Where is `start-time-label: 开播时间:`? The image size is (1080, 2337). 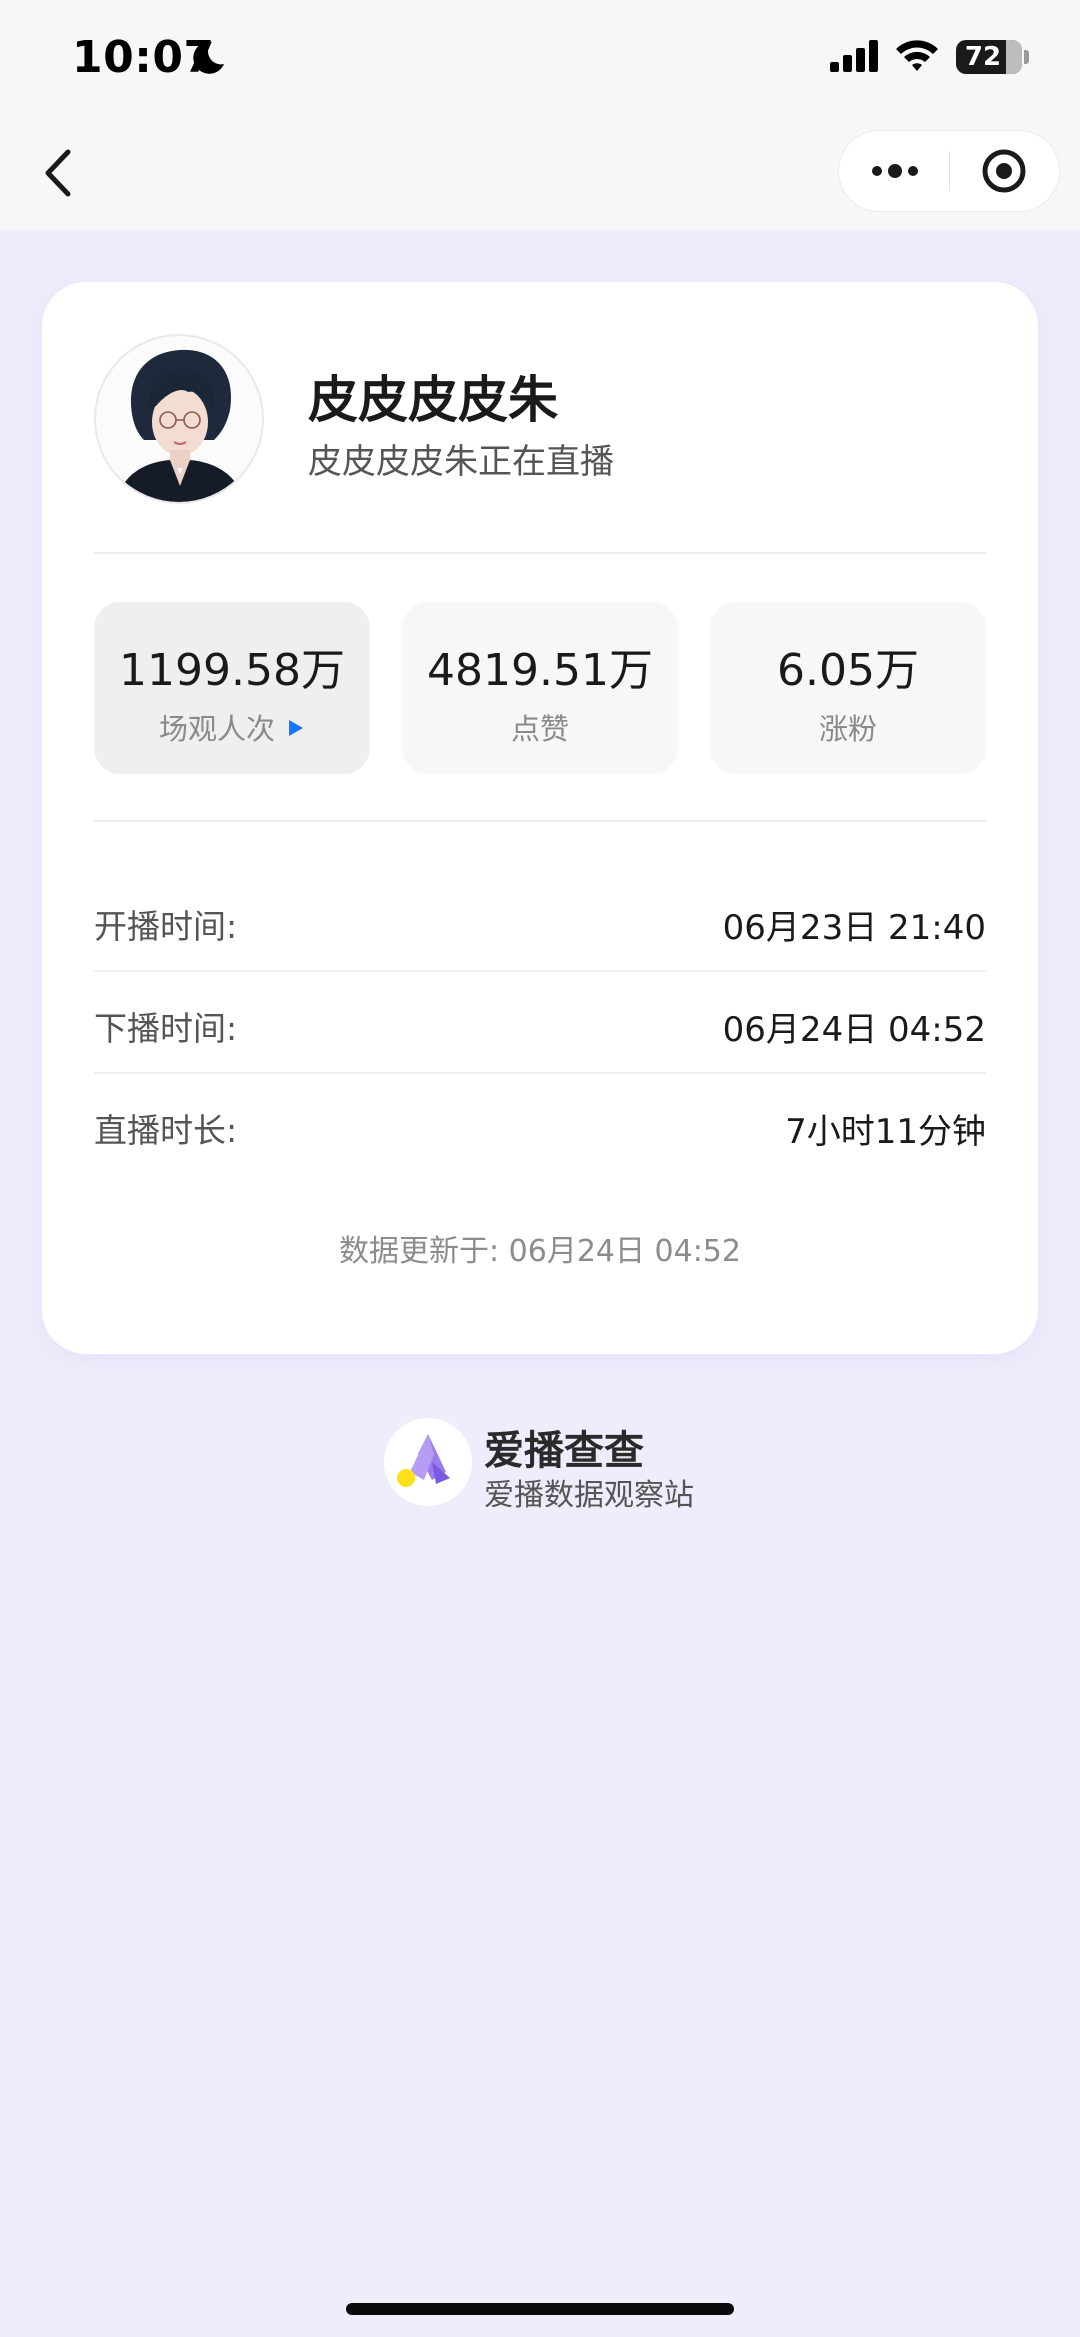
start-time-label: 开播时间: is located at coordinates (166, 926).